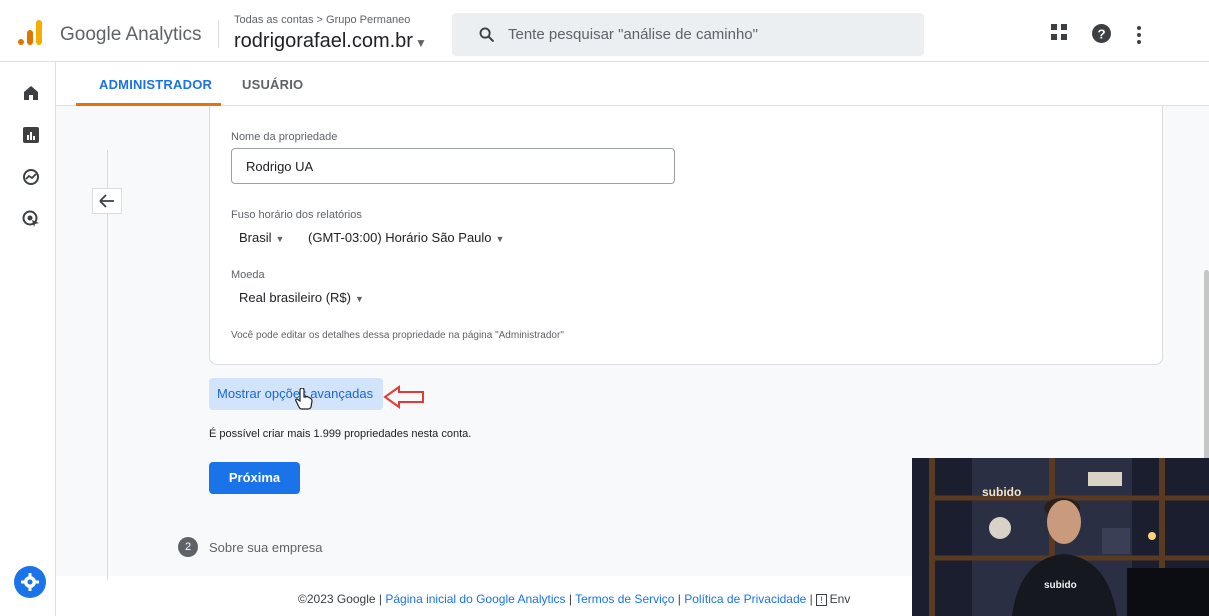 The width and height of the screenshot is (1209, 616). Describe the element at coordinates (255, 237) in the screenshot. I see `country-value: Brasil` at that location.